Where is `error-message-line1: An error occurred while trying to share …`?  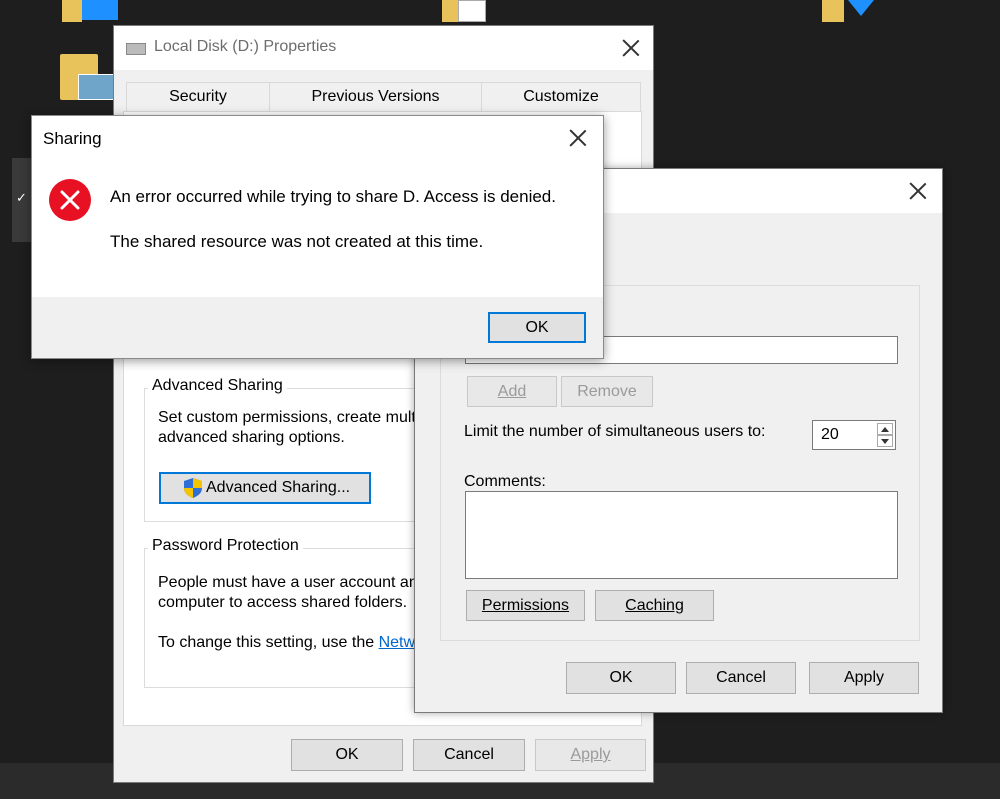 error-message-line1: An error occurred while trying to share … is located at coordinates (333, 196).